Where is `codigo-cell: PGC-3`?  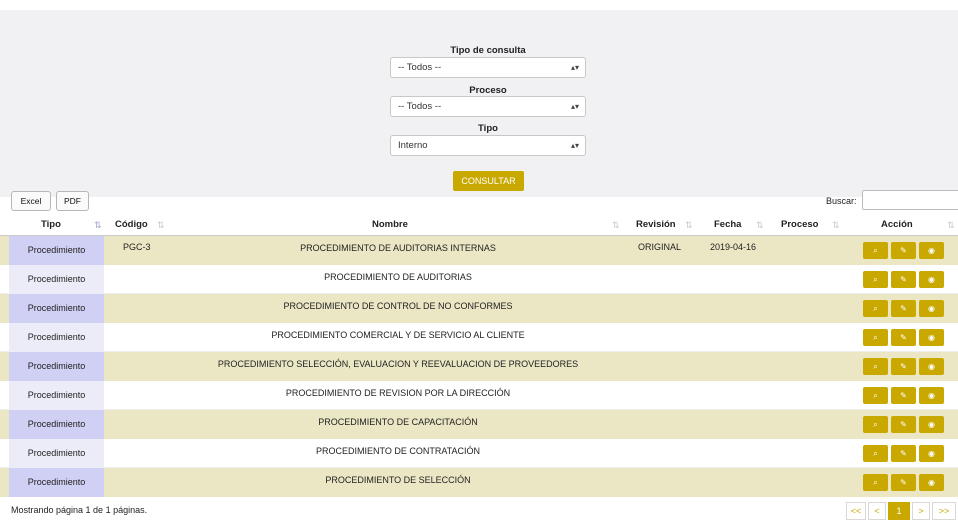 codigo-cell: PGC-3 is located at coordinates (137, 247).